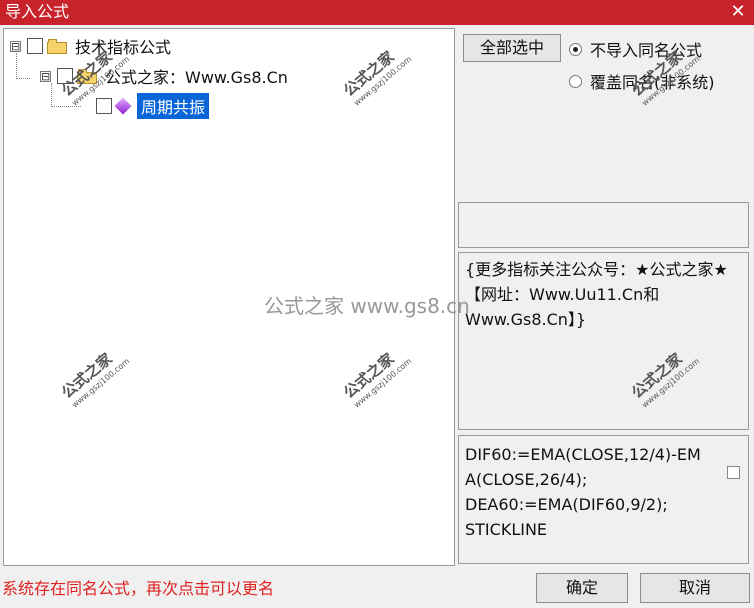 This screenshot has width=754, height=608. Describe the element at coordinates (138, 588) in the screenshot. I see `status-message: 系统存在同名公式，再次点击可以更名` at that location.